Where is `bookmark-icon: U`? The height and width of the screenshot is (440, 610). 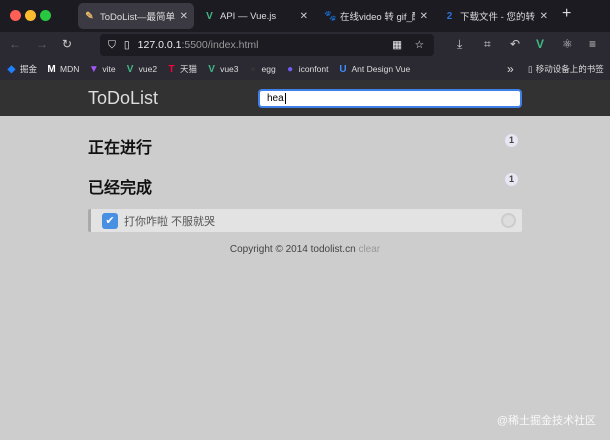 bookmark-icon: U is located at coordinates (343, 69).